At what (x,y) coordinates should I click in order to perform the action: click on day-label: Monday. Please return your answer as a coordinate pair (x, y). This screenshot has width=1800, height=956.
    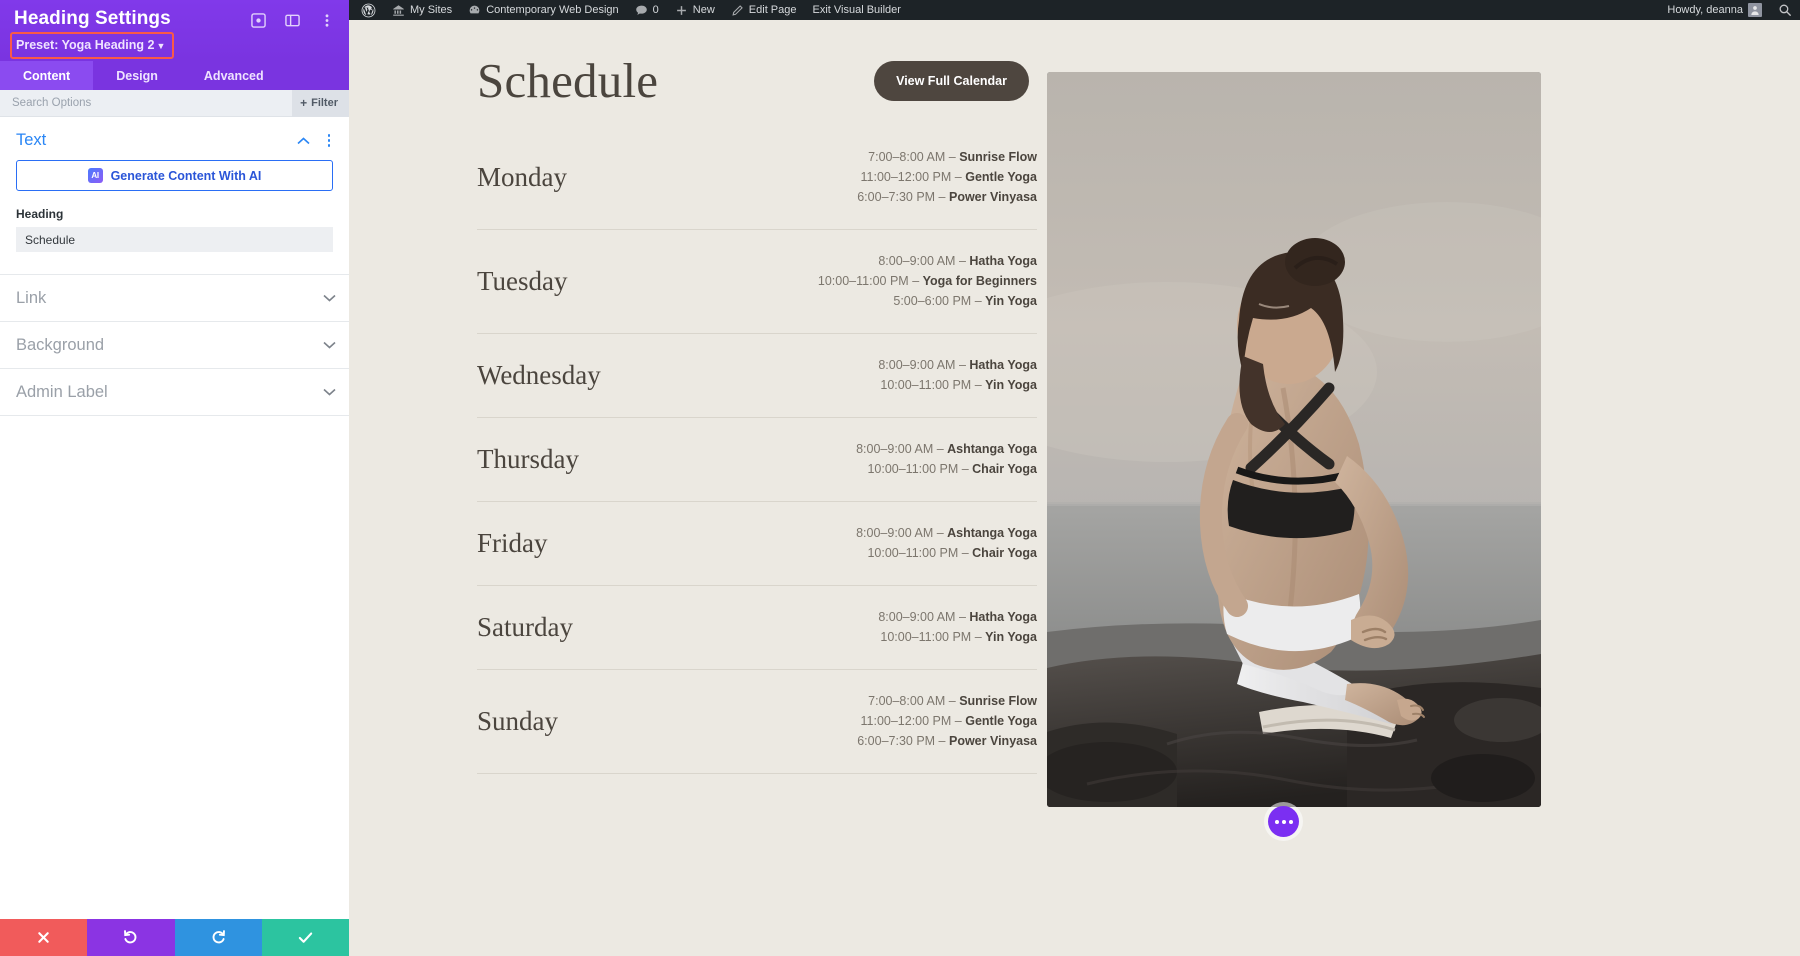
    Looking at the image, I should click on (522, 176).